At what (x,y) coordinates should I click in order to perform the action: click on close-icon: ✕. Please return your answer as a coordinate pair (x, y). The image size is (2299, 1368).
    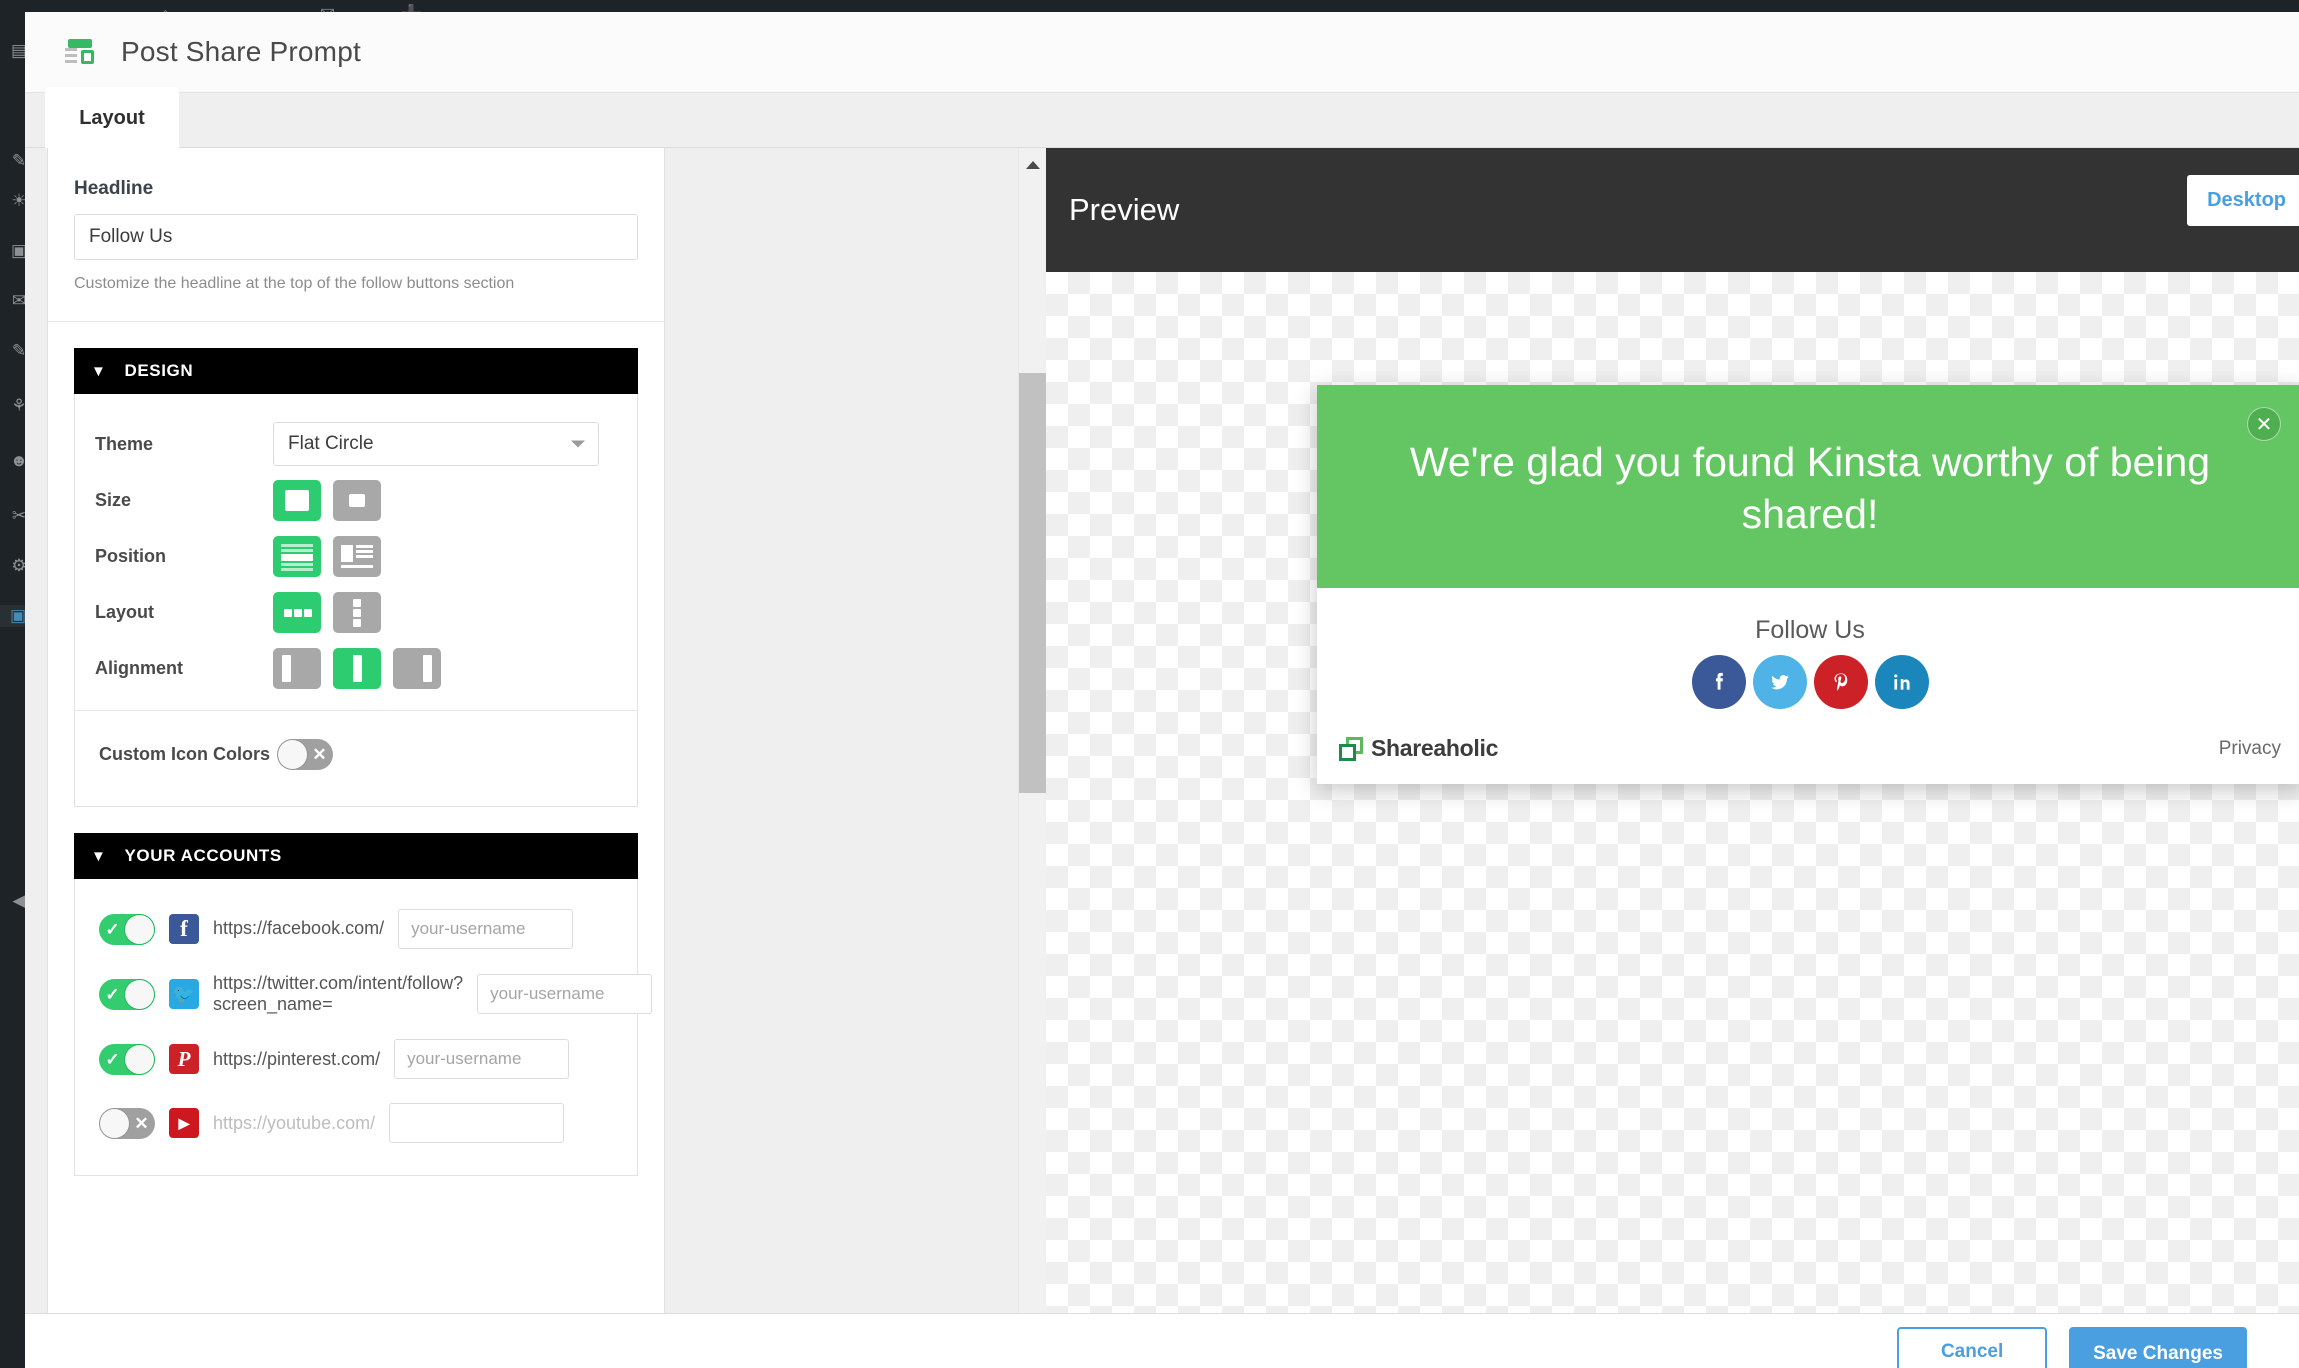
    Looking at the image, I should click on (2264, 424).